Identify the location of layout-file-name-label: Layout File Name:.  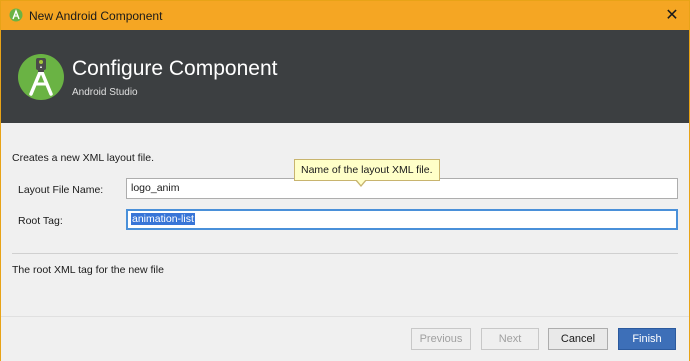
(61, 190).